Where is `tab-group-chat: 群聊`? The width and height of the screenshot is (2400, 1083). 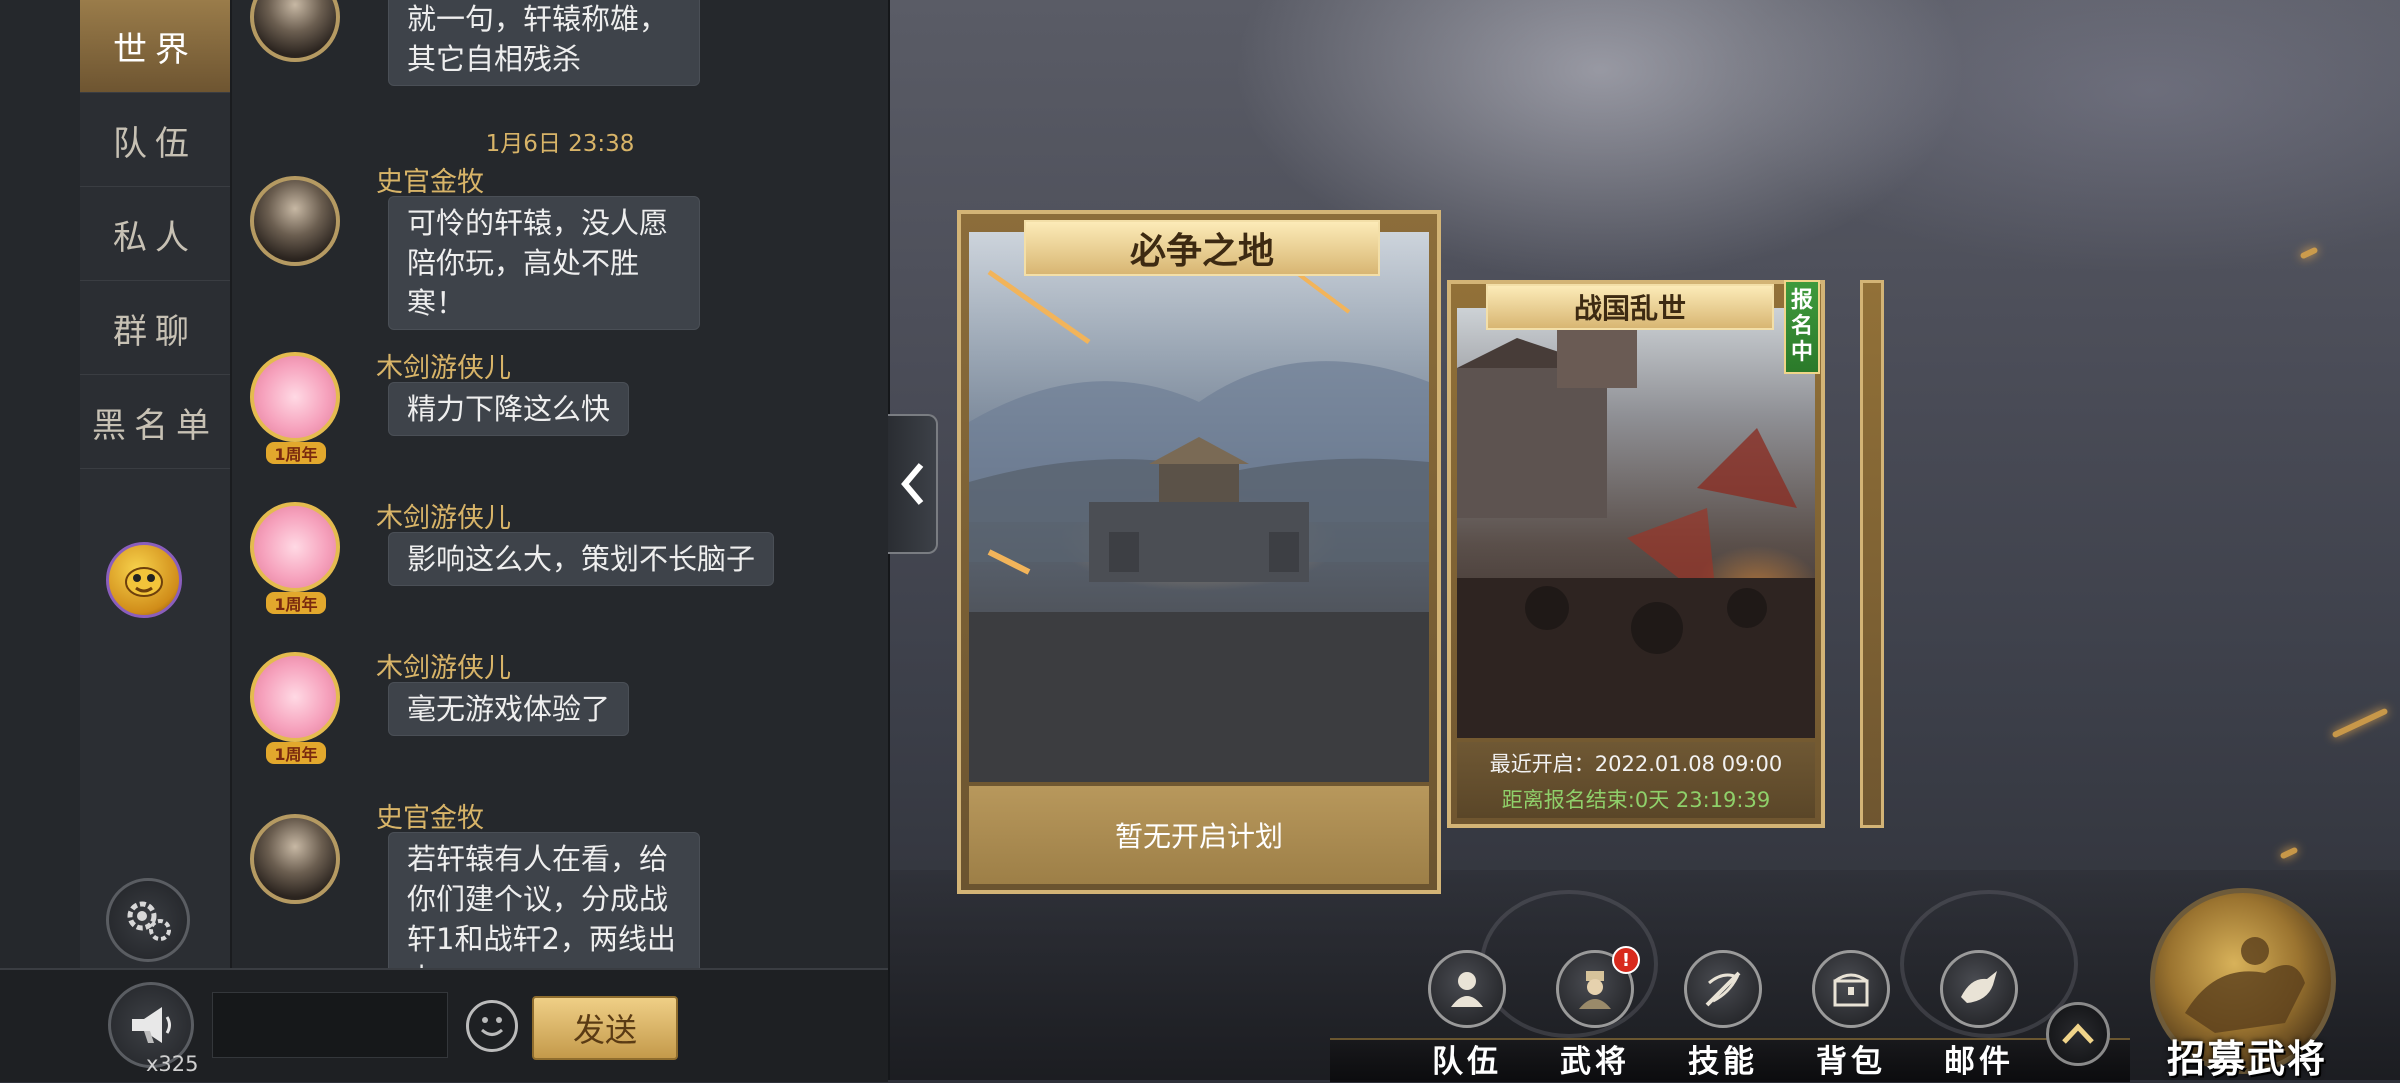 tab-group-chat: 群聊 is located at coordinates (155, 328).